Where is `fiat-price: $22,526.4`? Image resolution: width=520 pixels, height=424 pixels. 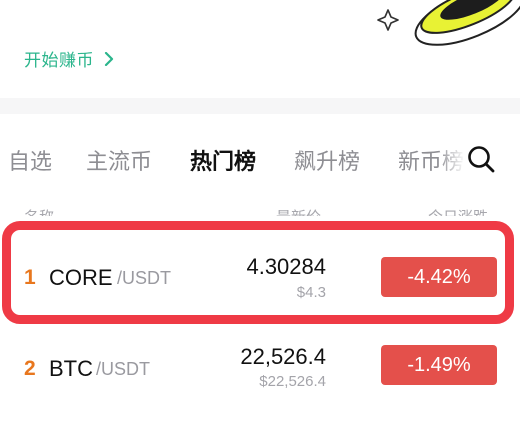
fiat-price: $22,526.4 is located at coordinates (292, 381).